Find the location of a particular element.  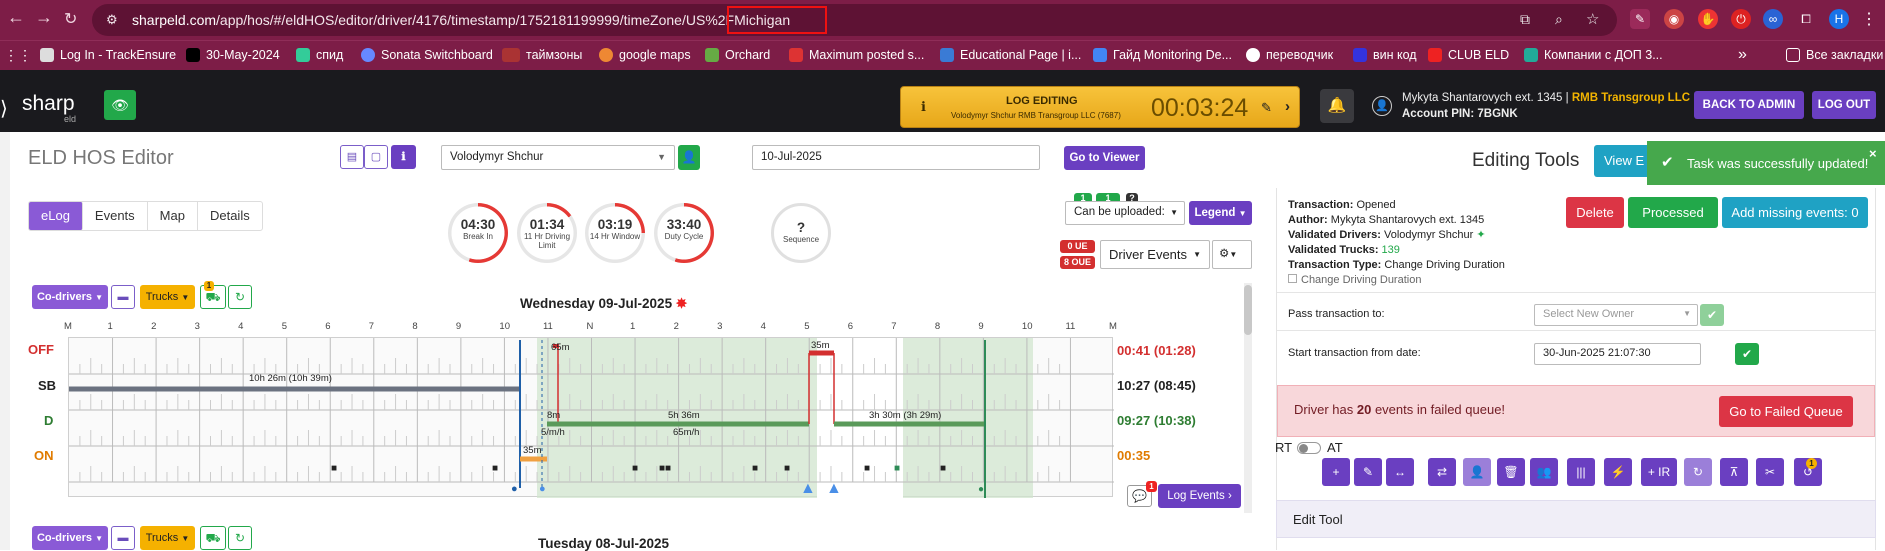

trucks-button-2: Trucks ▼ is located at coordinates (167, 538).